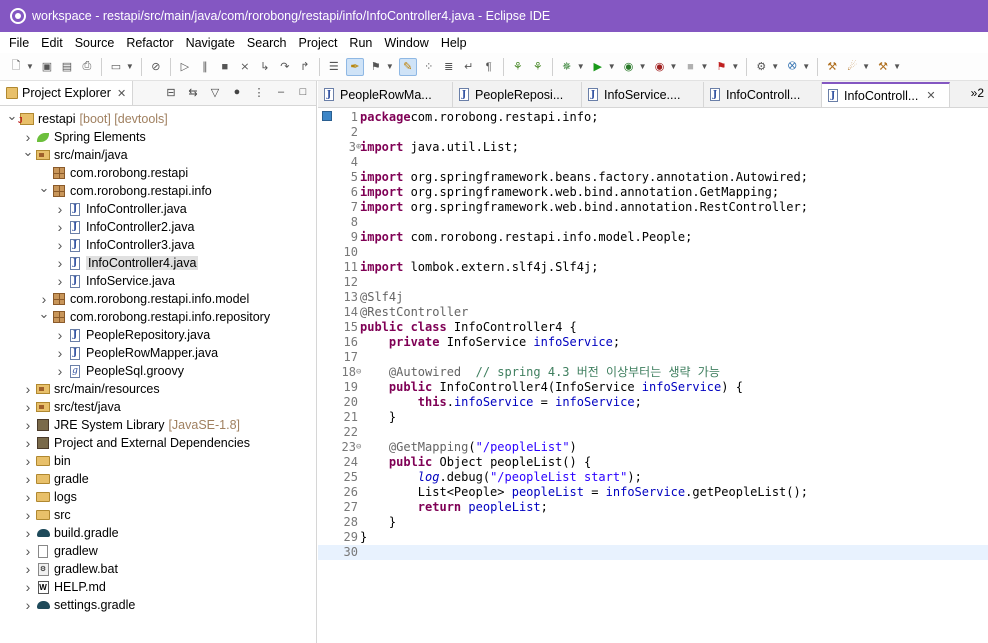 The image size is (988, 643). I want to click on close-icon: ✕, so click(121, 93).